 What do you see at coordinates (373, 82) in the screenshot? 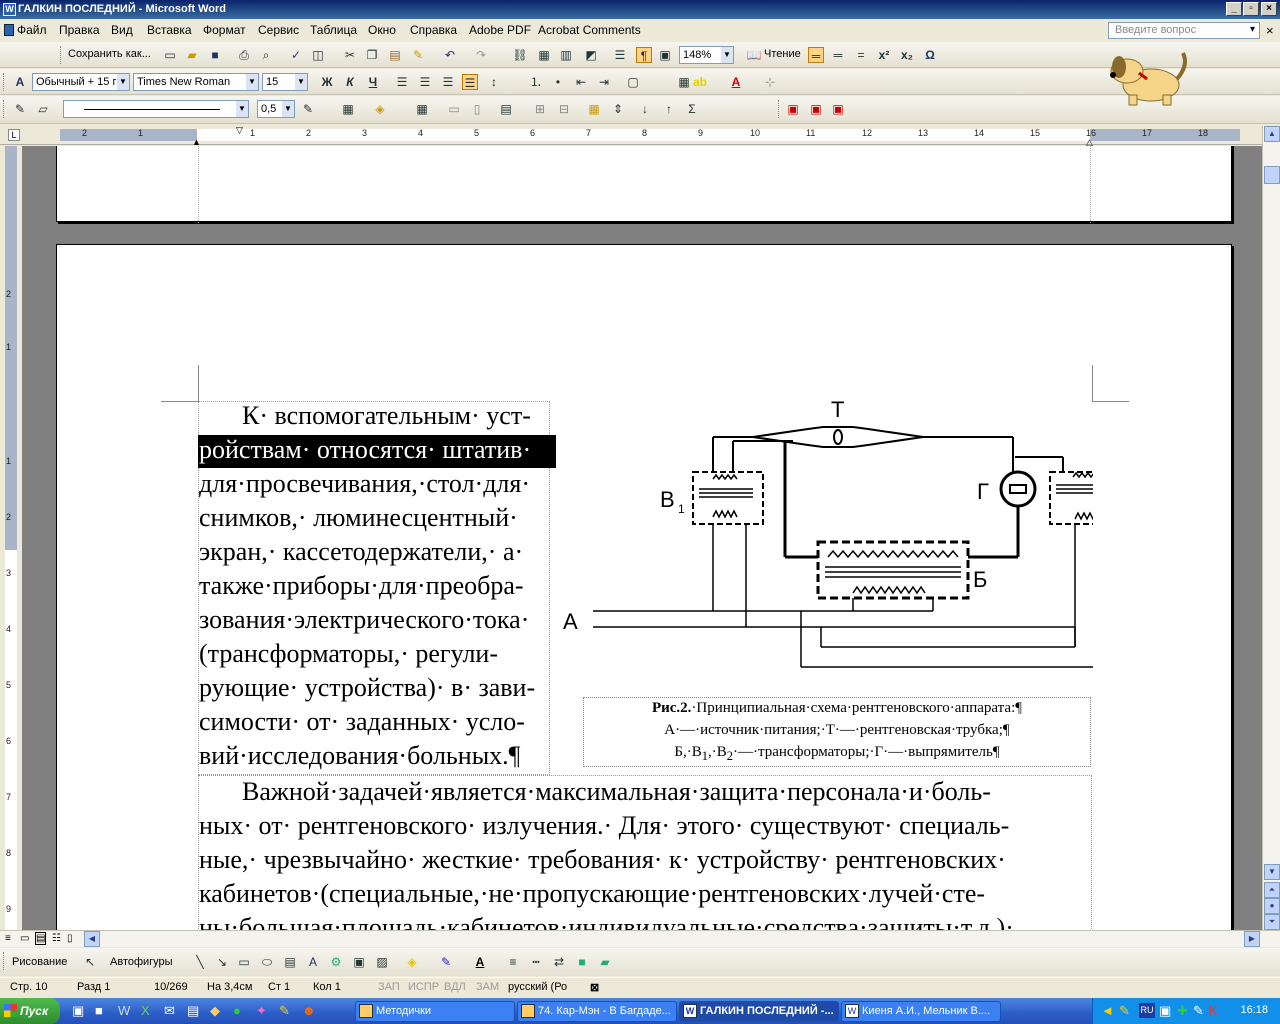
I see `underline-icon: Ч` at bounding box center [373, 82].